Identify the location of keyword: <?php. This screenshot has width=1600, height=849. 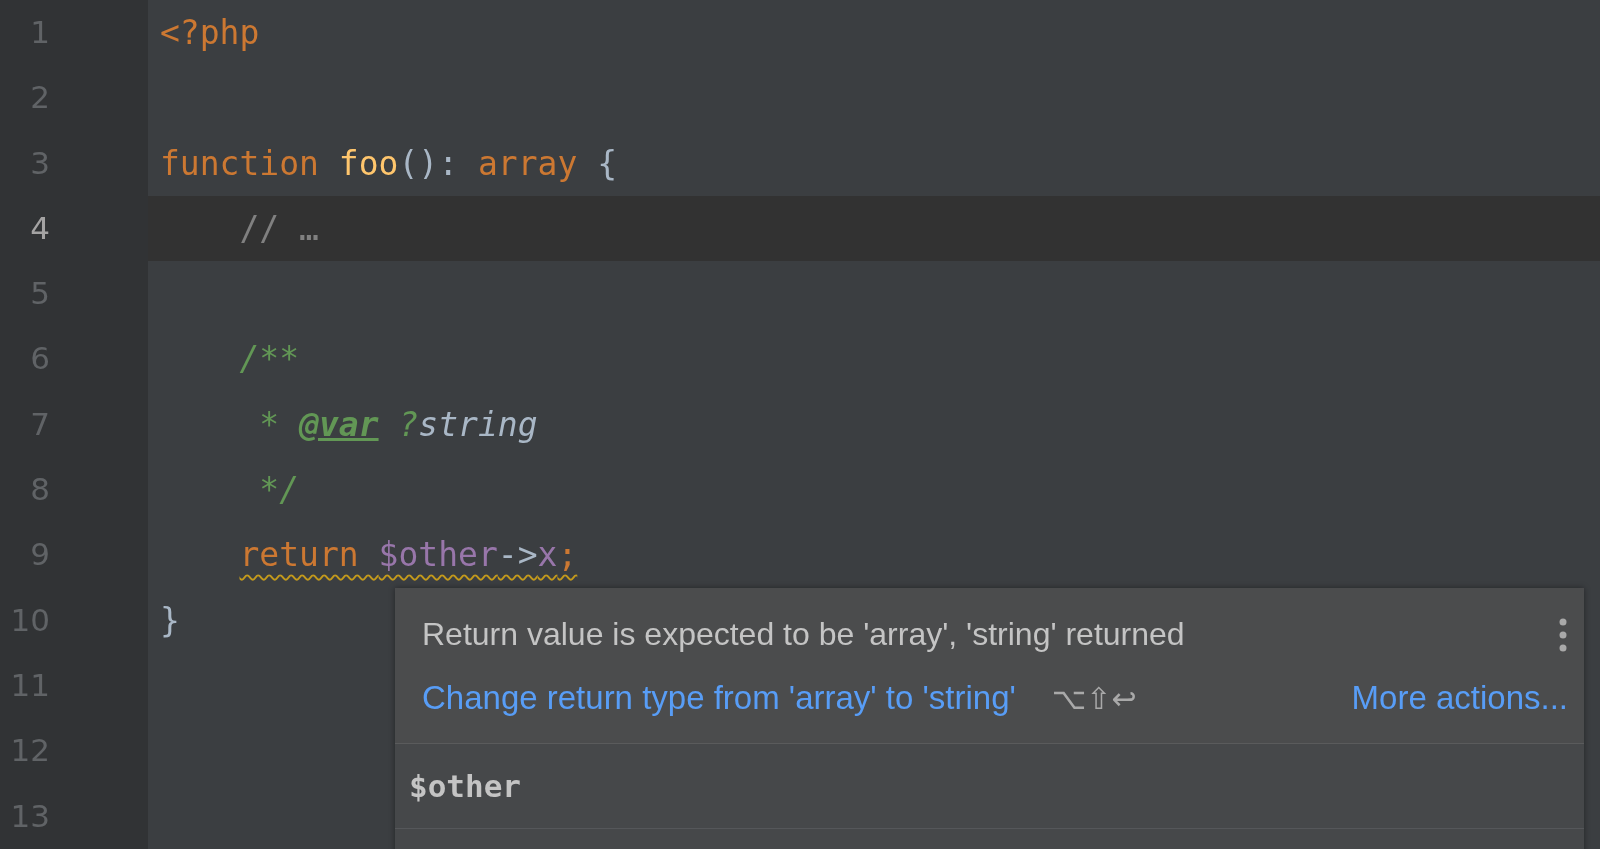
(210, 32).